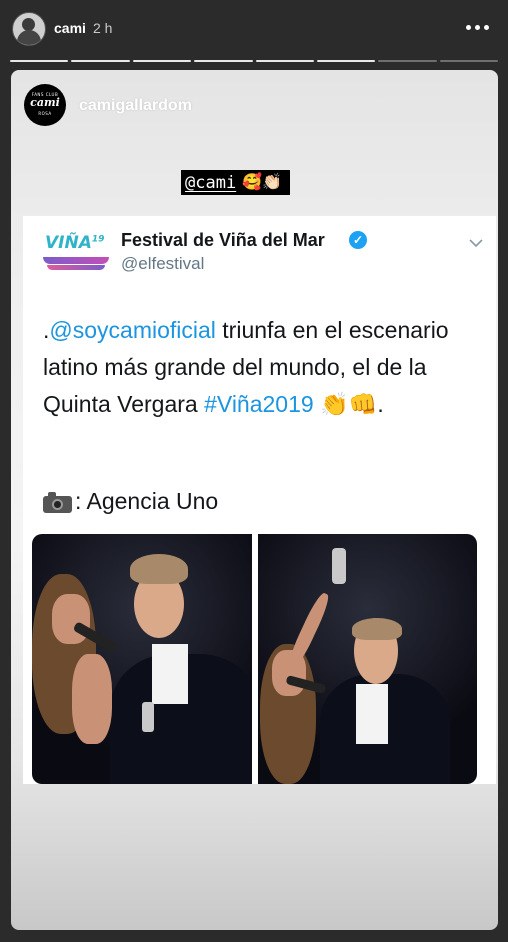 This screenshot has width=508, height=942. I want to click on mention-sticker: @cami 🥰👏🏻, so click(236, 182).